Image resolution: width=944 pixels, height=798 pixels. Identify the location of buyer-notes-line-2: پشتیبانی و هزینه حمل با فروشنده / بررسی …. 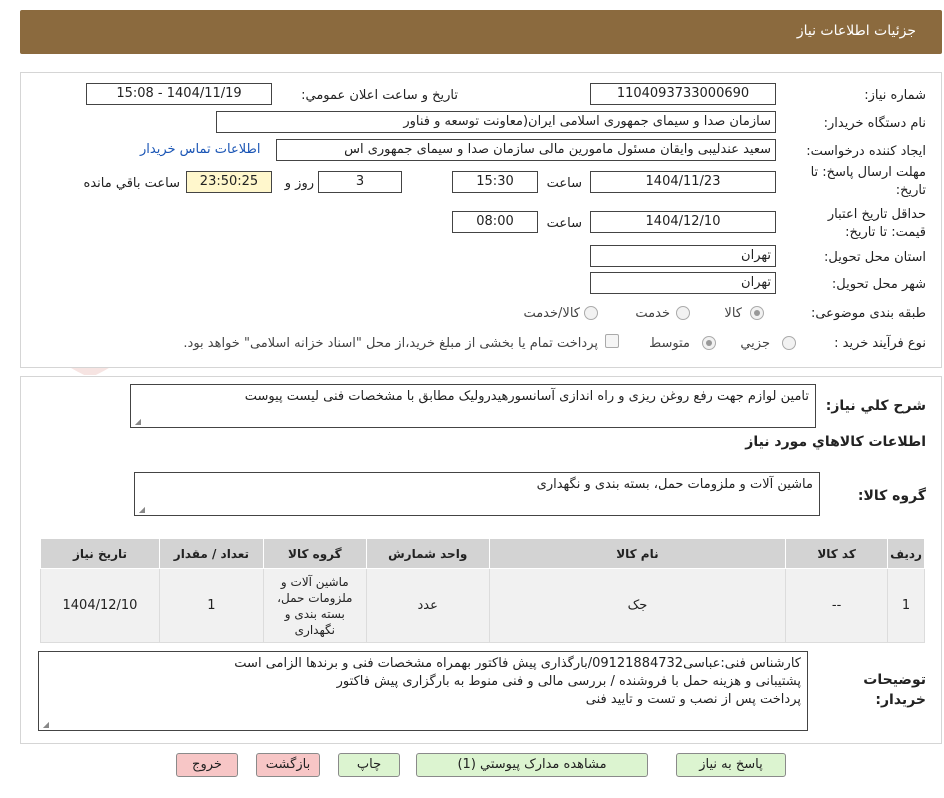
(568, 681).